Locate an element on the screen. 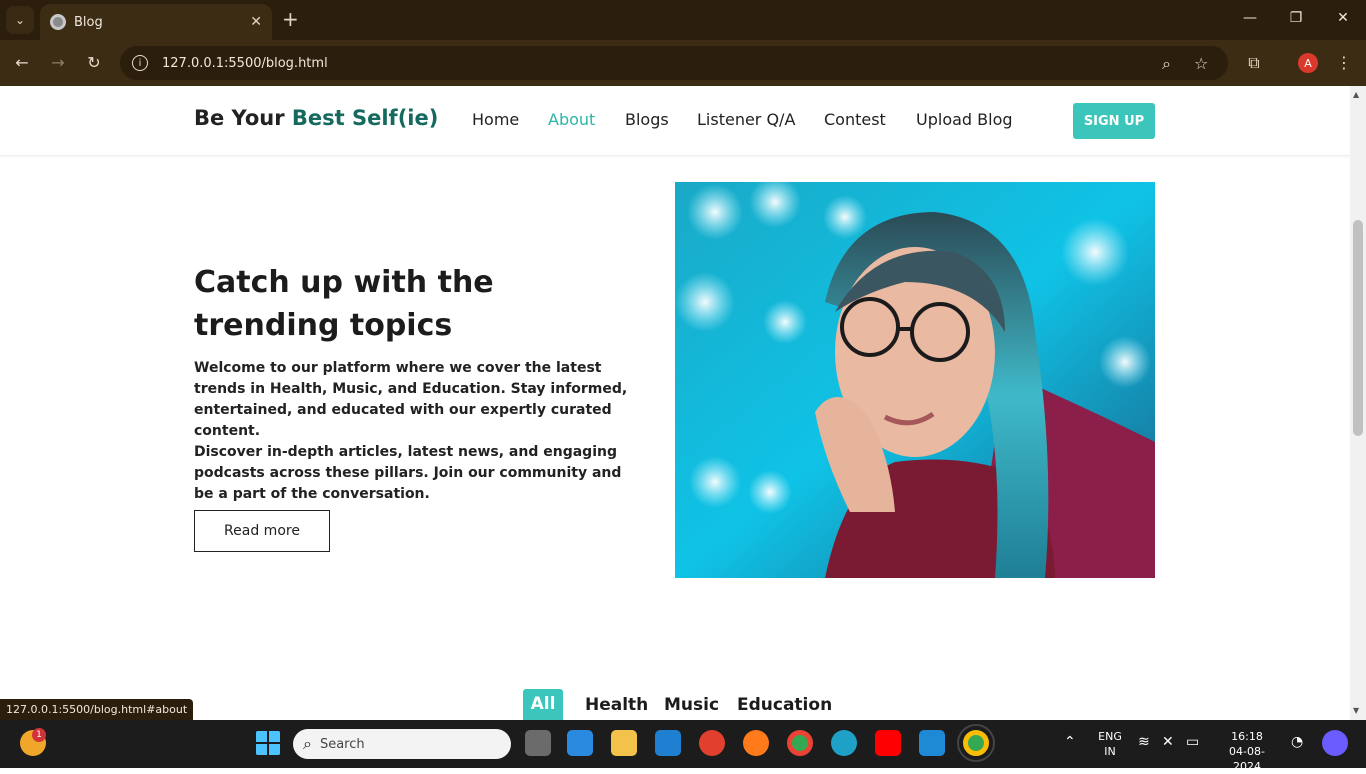 This screenshot has width=1366, height=774. filter-all: All is located at coordinates (543, 704).